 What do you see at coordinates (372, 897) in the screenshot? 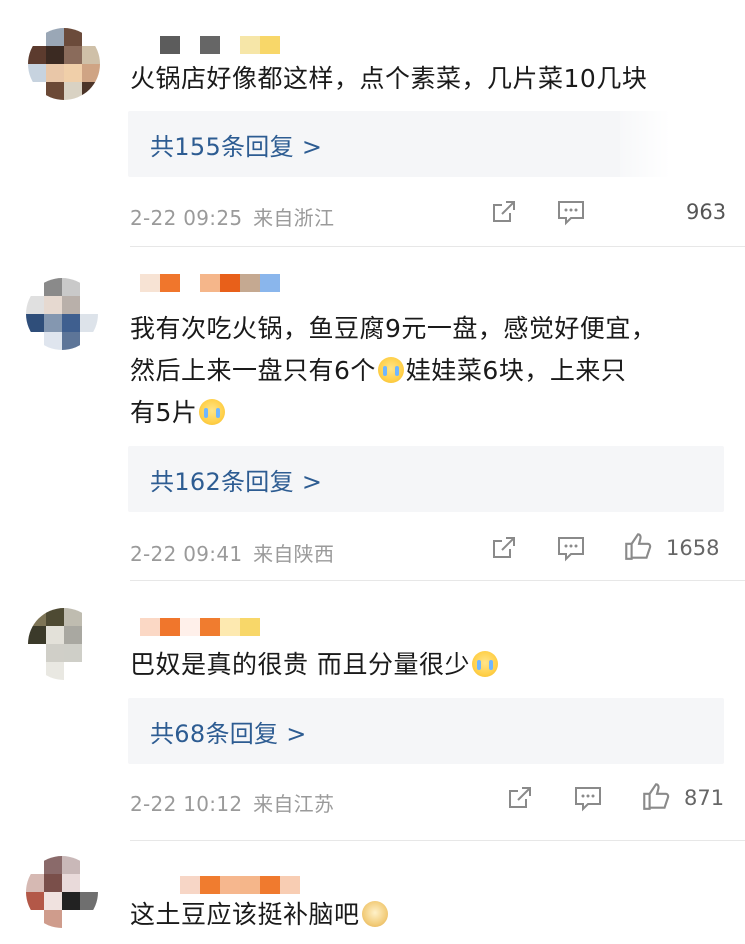
I see `comment-item: 这土豆应该挺补脑吧` at bounding box center [372, 897].